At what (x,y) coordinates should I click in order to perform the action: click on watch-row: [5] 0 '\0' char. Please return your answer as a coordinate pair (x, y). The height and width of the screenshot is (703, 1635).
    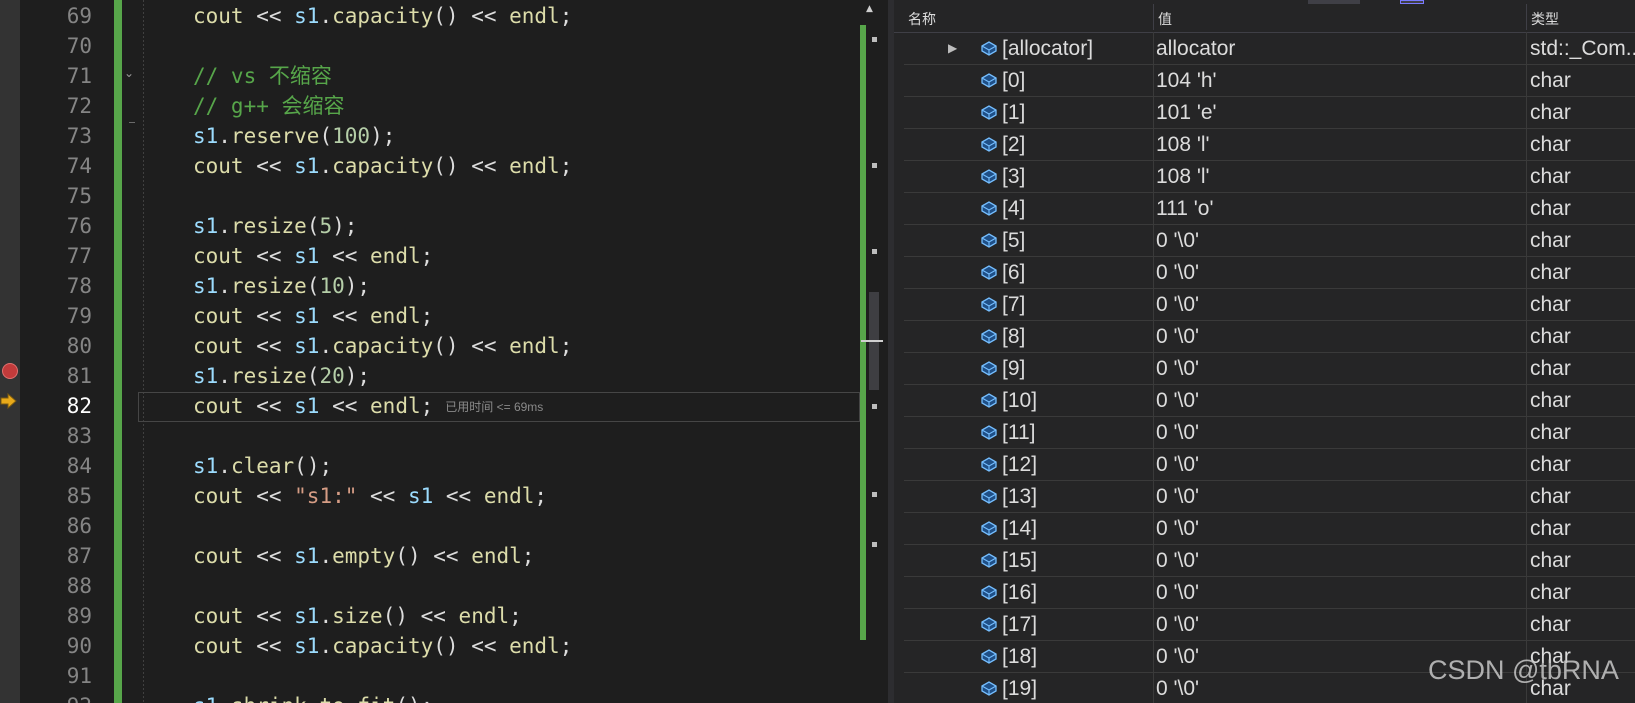
    Looking at the image, I should click on (1269, 241).